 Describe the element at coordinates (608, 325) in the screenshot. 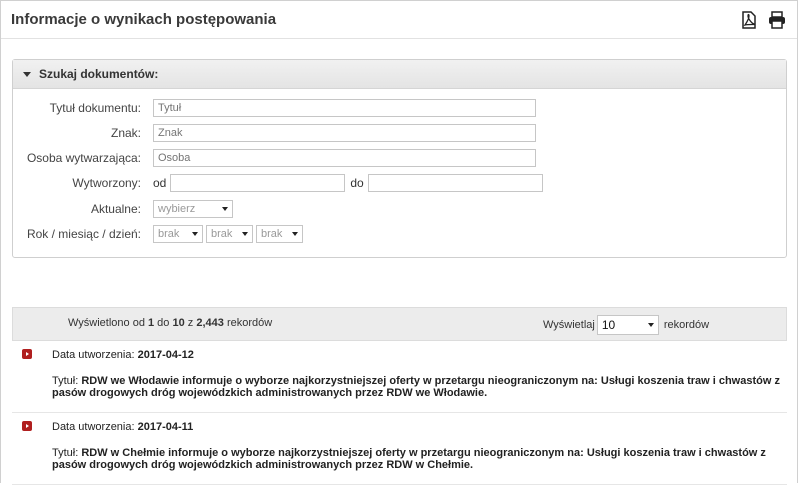

I see `page-size-value: 10` at that location.